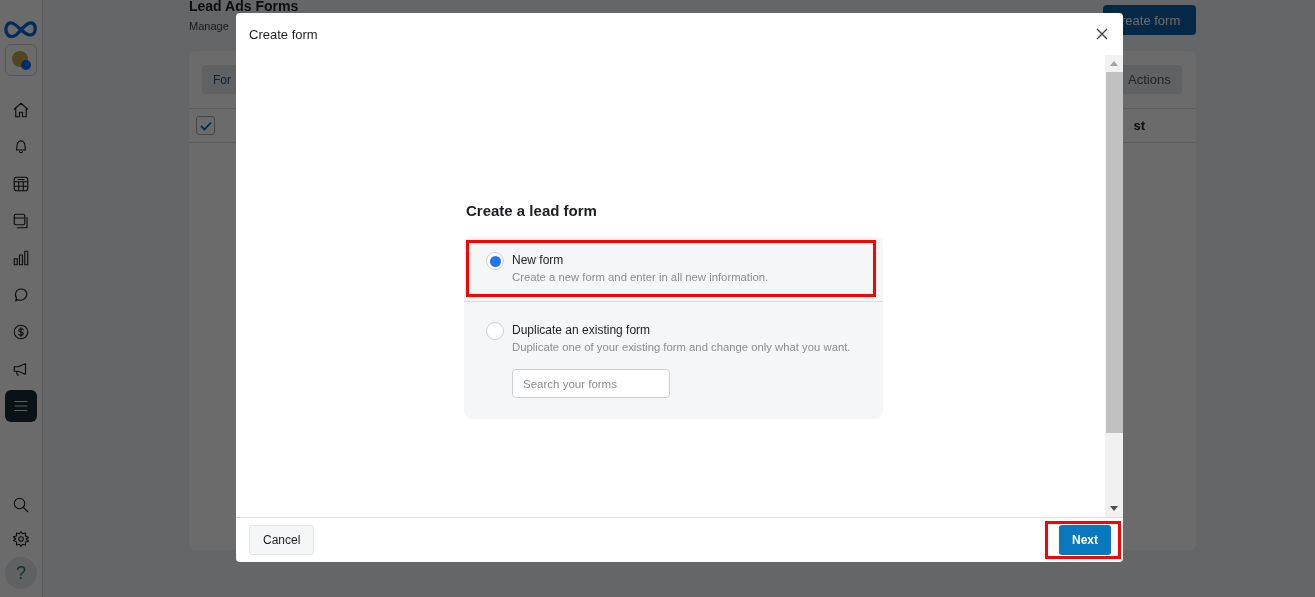 Image resolution: width=1315 pixels, height=597 pixels. I want to click on select-all-checkbox, so click(205, 125).